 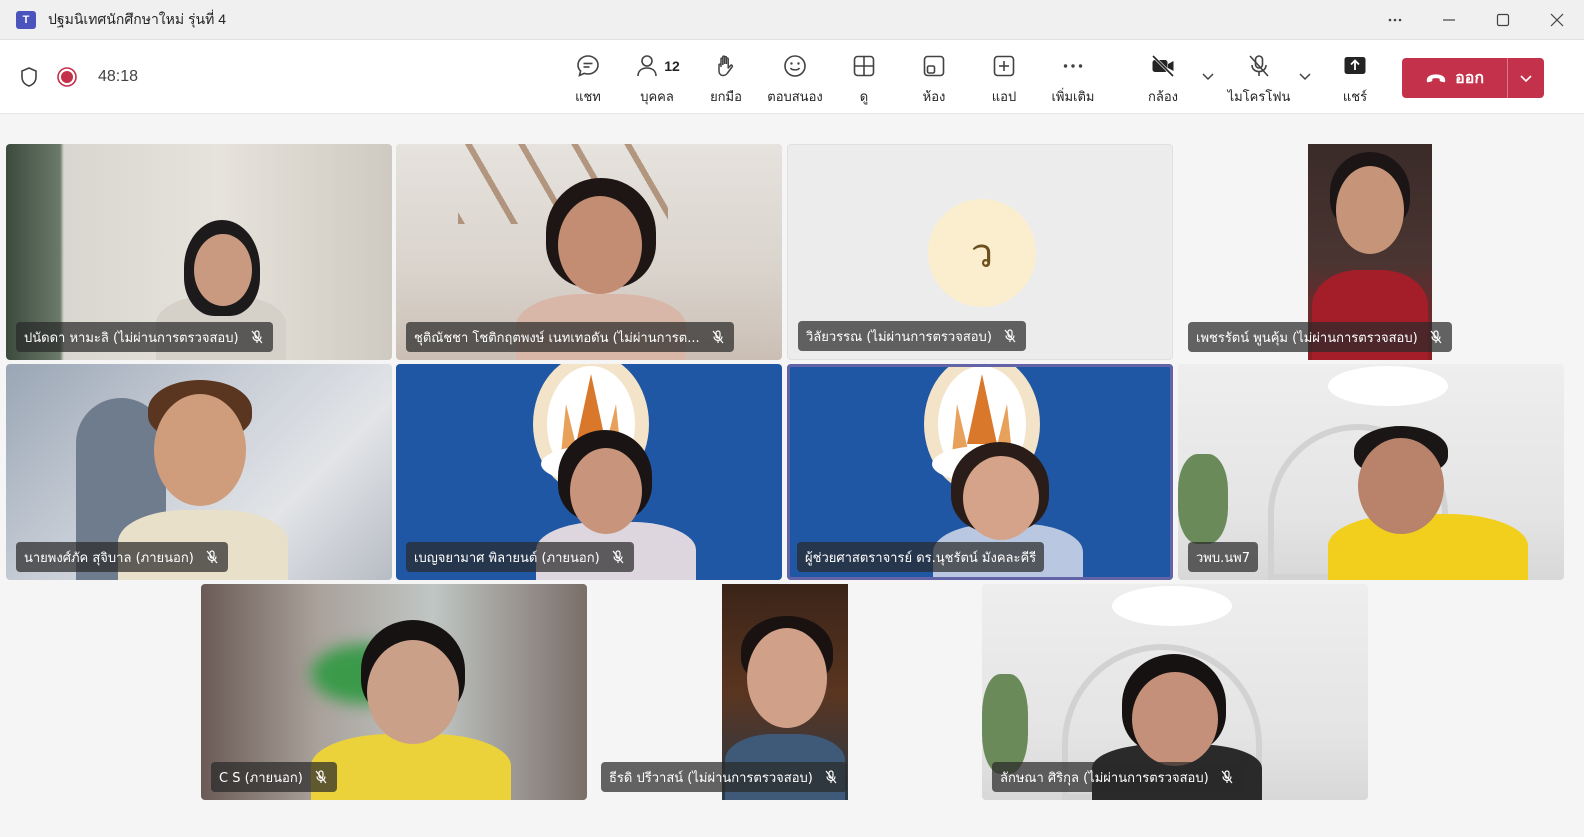 I want to click on video-tile: ว วิลัยวรรณ (ไม่ผ่านการตรวจสอบ), so click(x=980, y=252).